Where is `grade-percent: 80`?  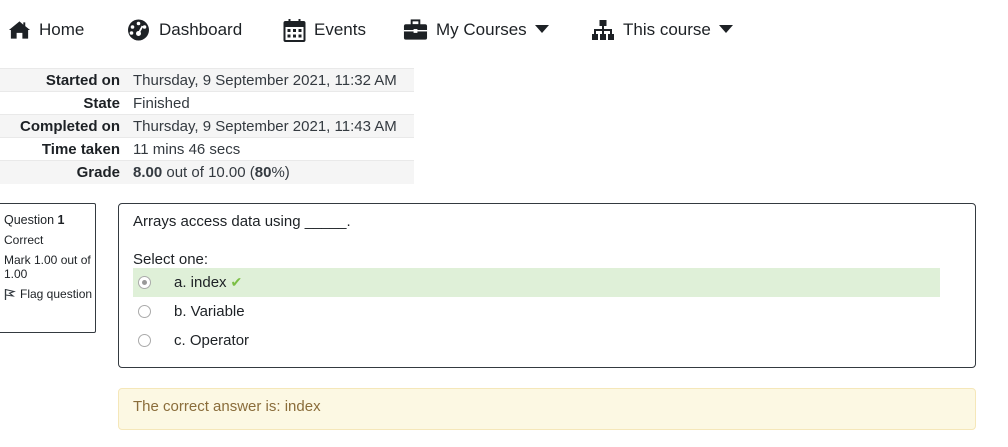 grade-percent: 80 is located at coordinates (263, 172).